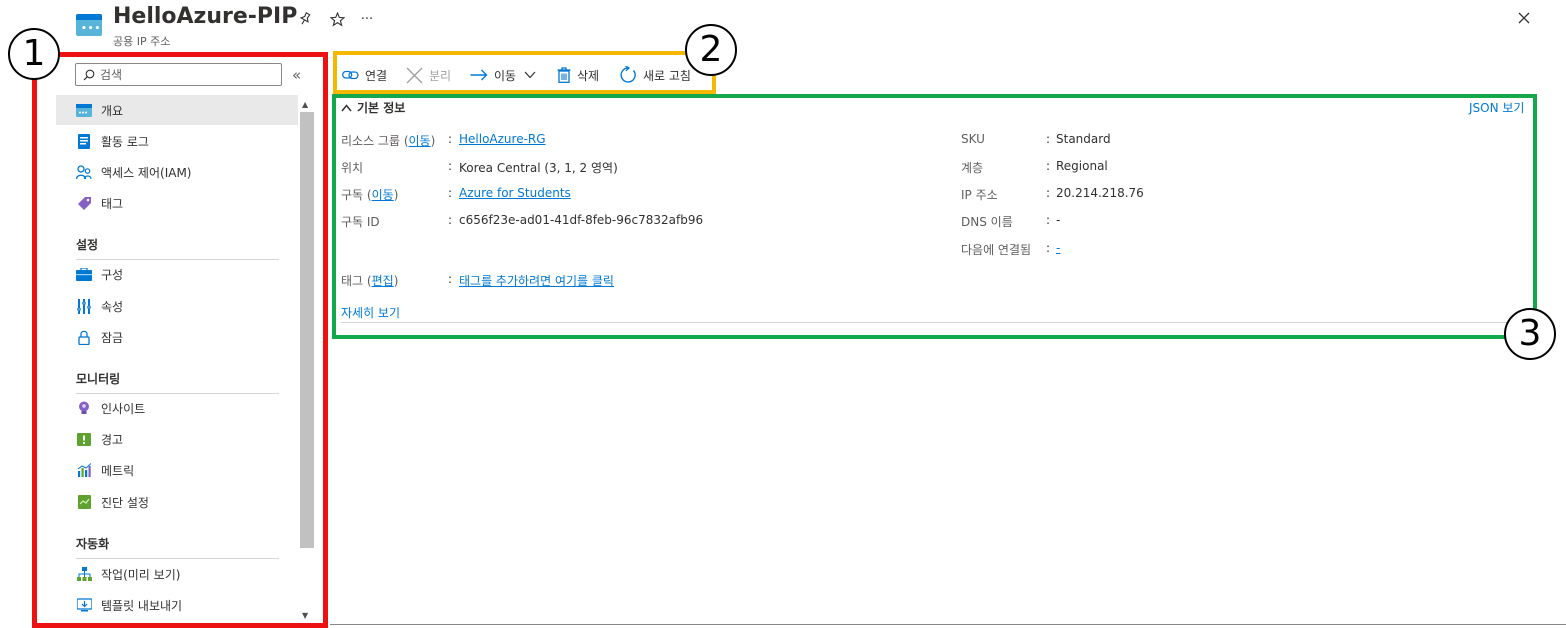 The height and width of the screenshot is (628, 1566). What do you see at coordinates (948, 624) in the screenshot?
I see `content-bottom-border` at bounding box center [948, 624].